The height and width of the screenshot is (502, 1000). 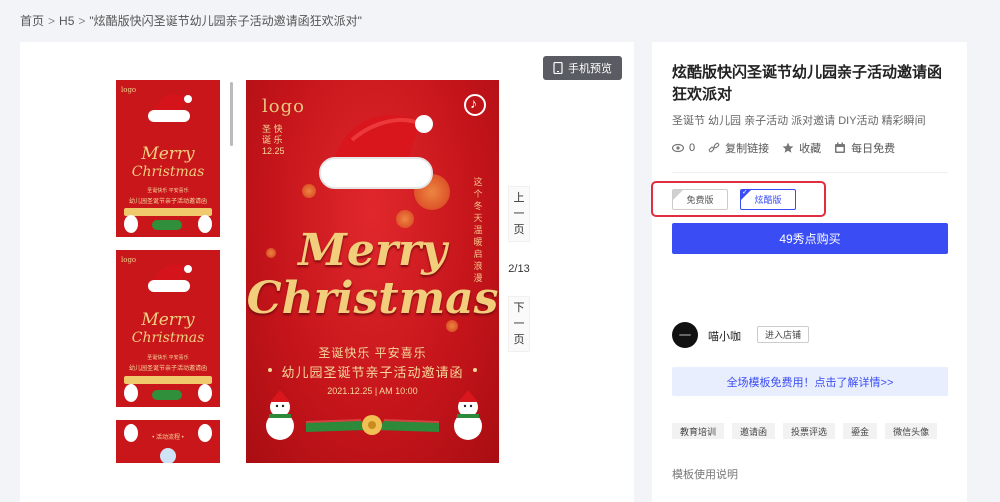 What do you see at coordinates (705, 474) in the screenshot?
I see `usage-instructions-link: 模板使用说明` at bounding box center [705, 474].